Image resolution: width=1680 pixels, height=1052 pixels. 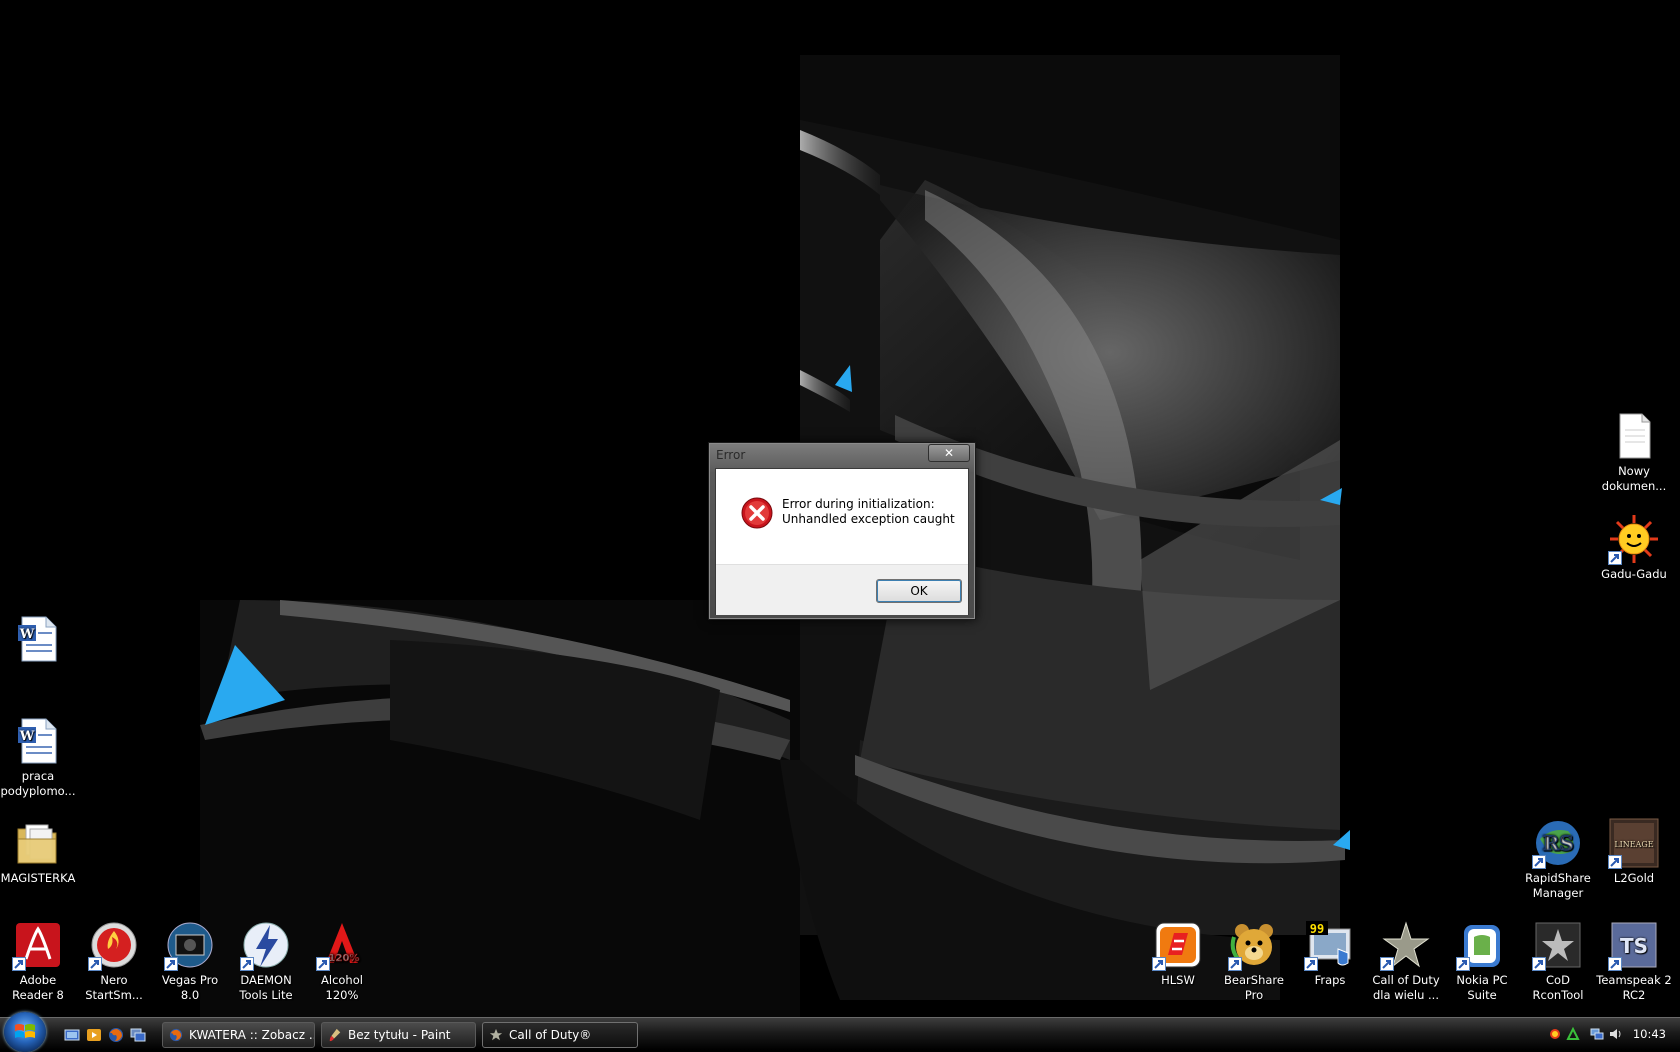 What do you see at coordinates (1557, 843) in the screenshot?
I see `svg-text: RS` at bounding box center [1557, 843].